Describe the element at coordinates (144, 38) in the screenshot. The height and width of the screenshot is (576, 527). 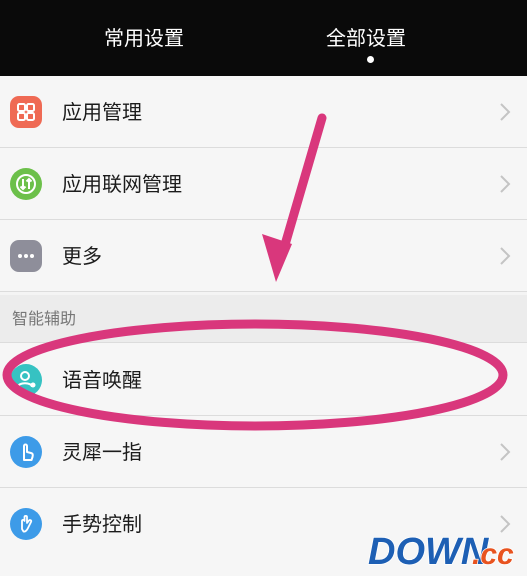
I see `tab-common-settings: 常用设置` at that location.